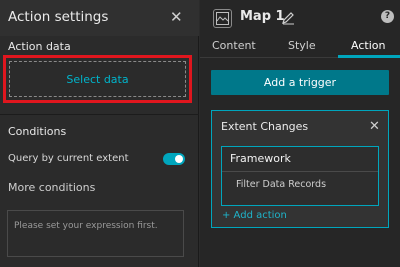  What do you see at coordinates (179, 159) in the screenshot?
I see `toggle-knob` at bounding box center [179, 159].